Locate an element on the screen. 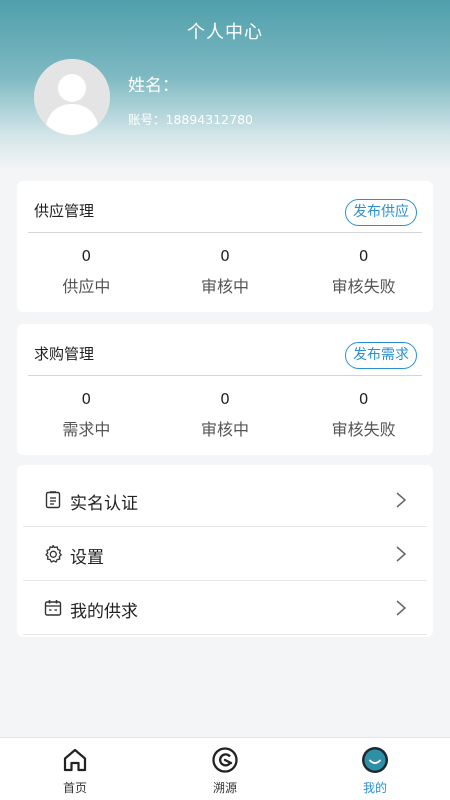 Image resolution: width=450 pixels, height=800 pixels. supply-stat-reviewing: 0 审核中 is located at coordinates (225, 271).